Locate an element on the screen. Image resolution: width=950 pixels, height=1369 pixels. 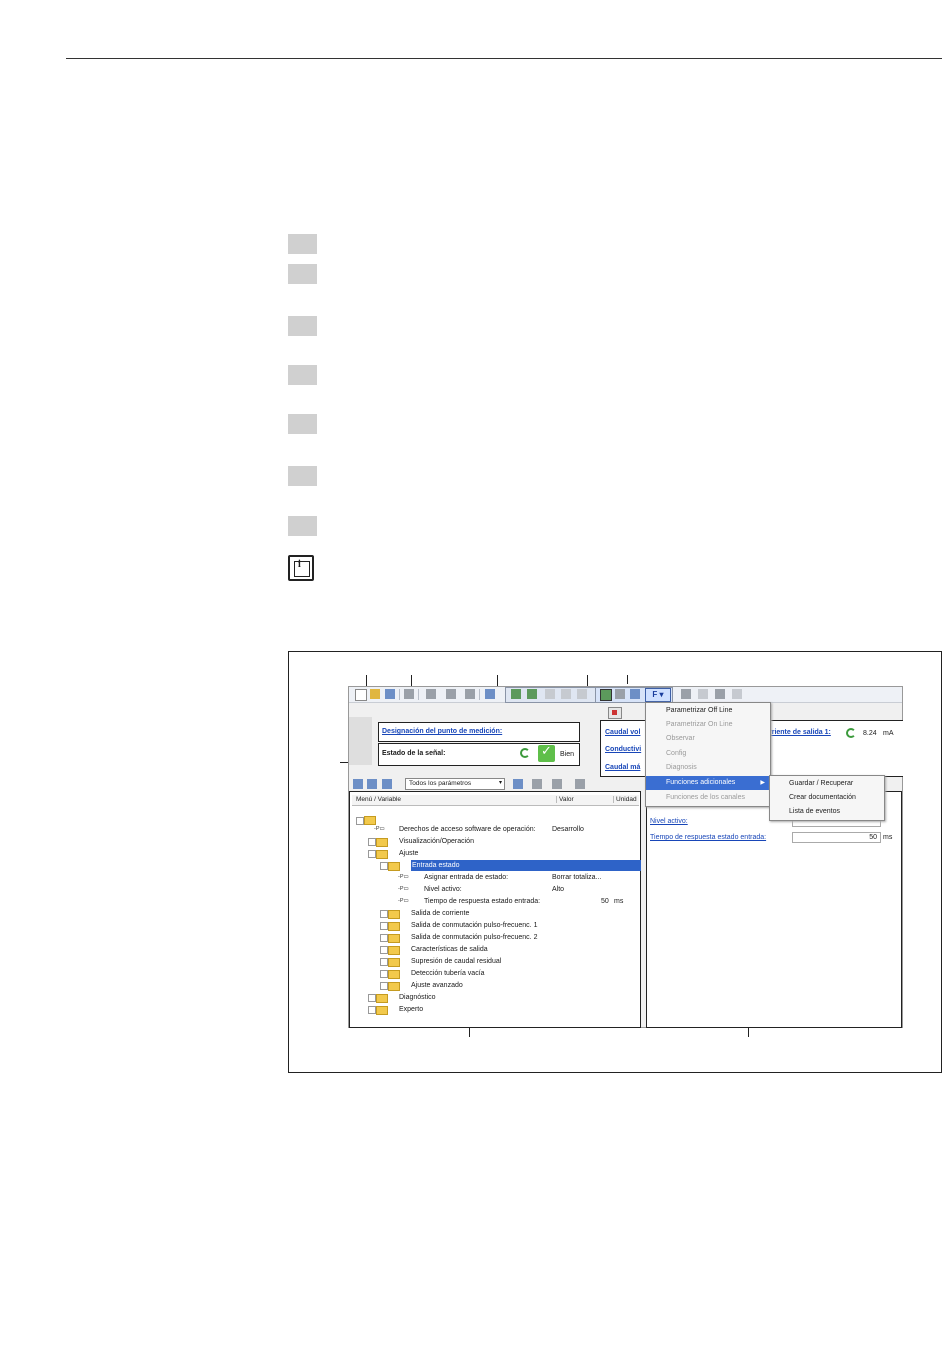
menu-item: Config is located at coordinates (676, 753).